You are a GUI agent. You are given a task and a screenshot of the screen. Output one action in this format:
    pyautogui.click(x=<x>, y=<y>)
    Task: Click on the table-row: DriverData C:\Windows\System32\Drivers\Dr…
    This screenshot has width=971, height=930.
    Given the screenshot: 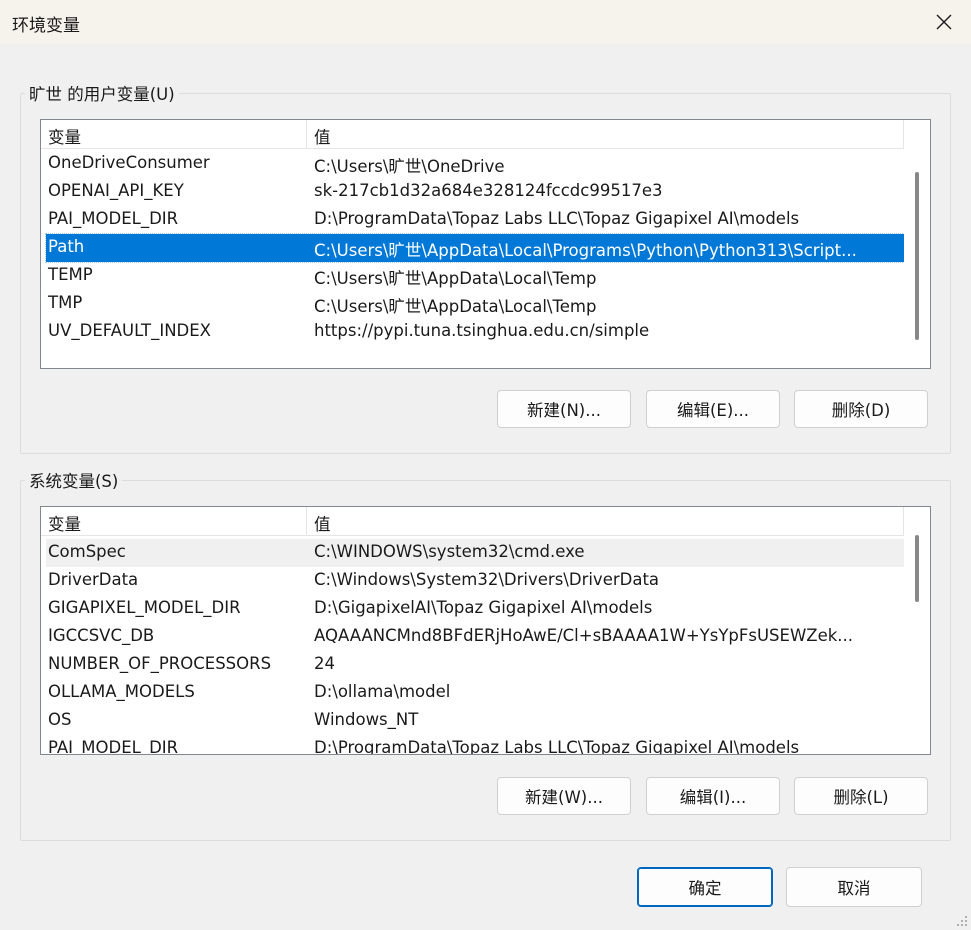 What is the action you would take?
    pyautogui.click(x=475, y=581)
    